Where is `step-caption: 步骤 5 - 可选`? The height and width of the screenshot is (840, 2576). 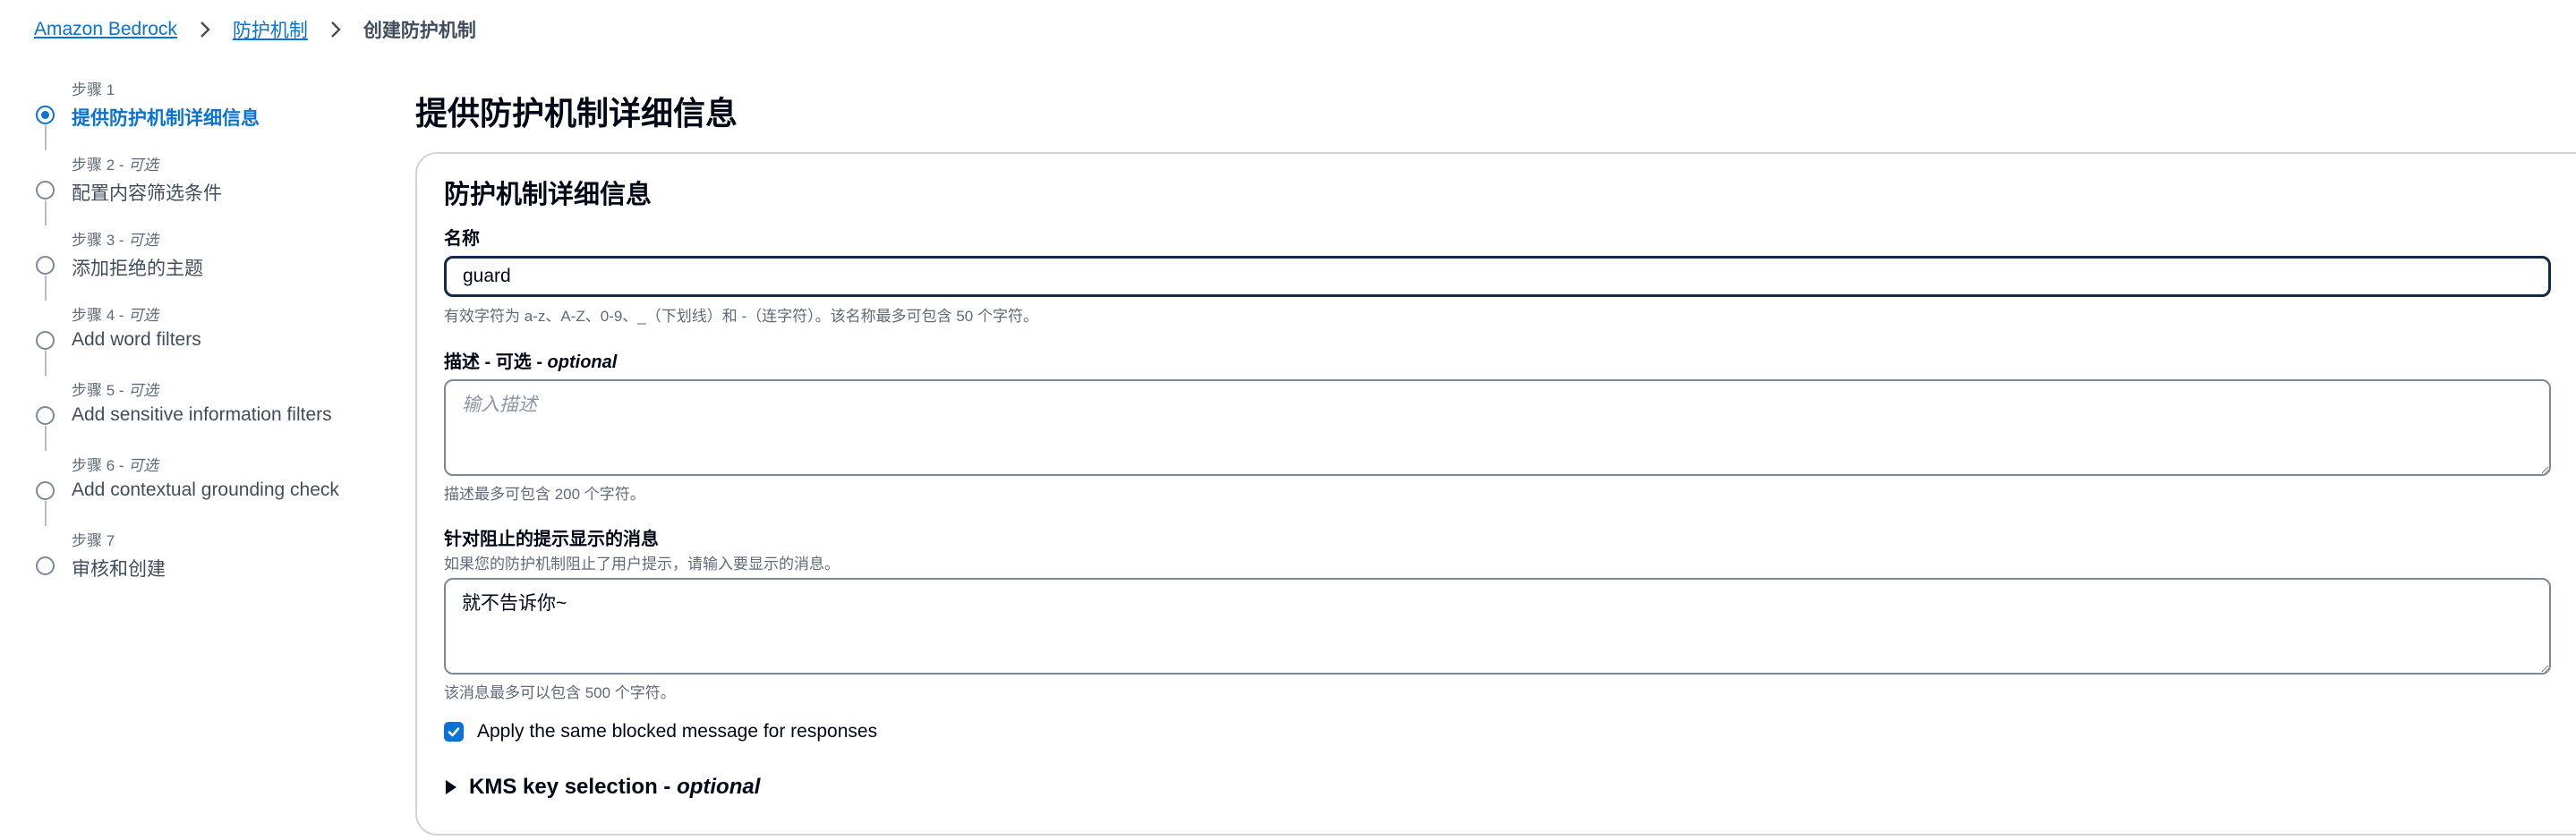 step-caption: 步骤 5 - 可选 is located at coordinates (115, 390).